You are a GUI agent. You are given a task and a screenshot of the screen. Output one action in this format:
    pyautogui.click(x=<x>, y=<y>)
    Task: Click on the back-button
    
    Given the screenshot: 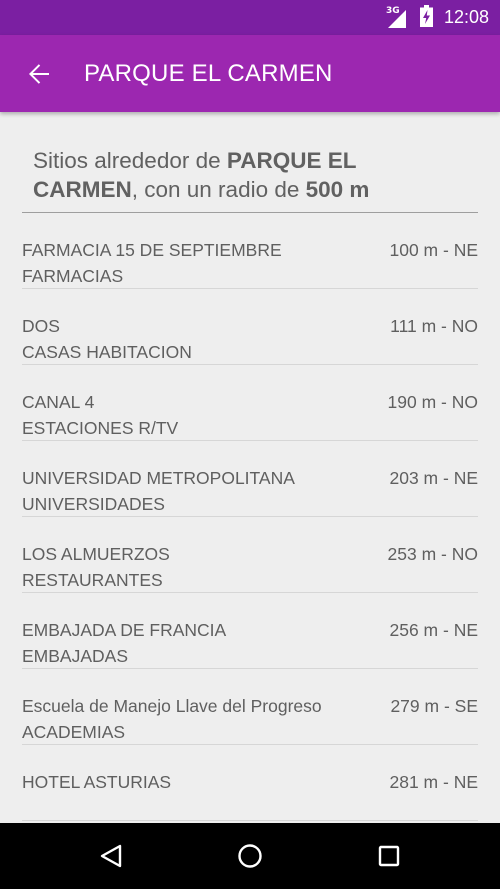 What is the action you would take?
    pyautogui.click(x=39, y=74)
    